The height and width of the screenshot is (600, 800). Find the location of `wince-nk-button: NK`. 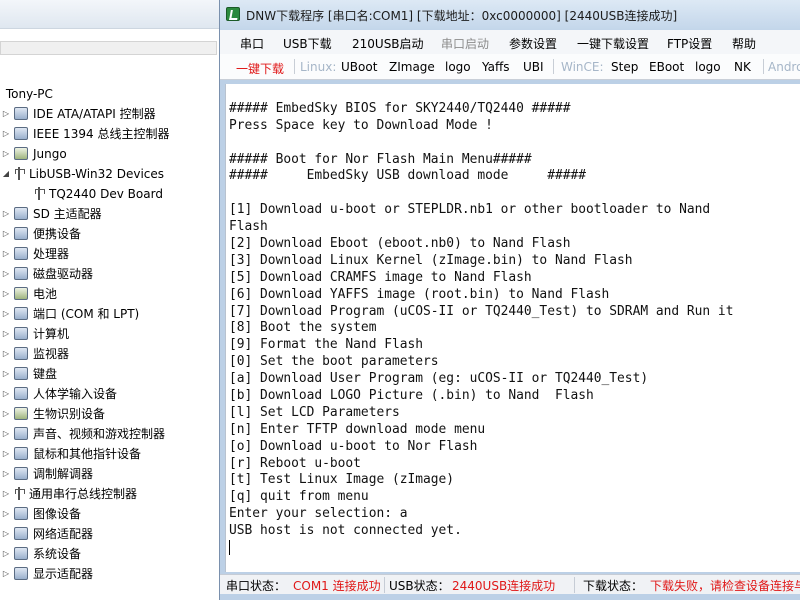

wince-nk-button: NK is located at coordinates (742, 67).